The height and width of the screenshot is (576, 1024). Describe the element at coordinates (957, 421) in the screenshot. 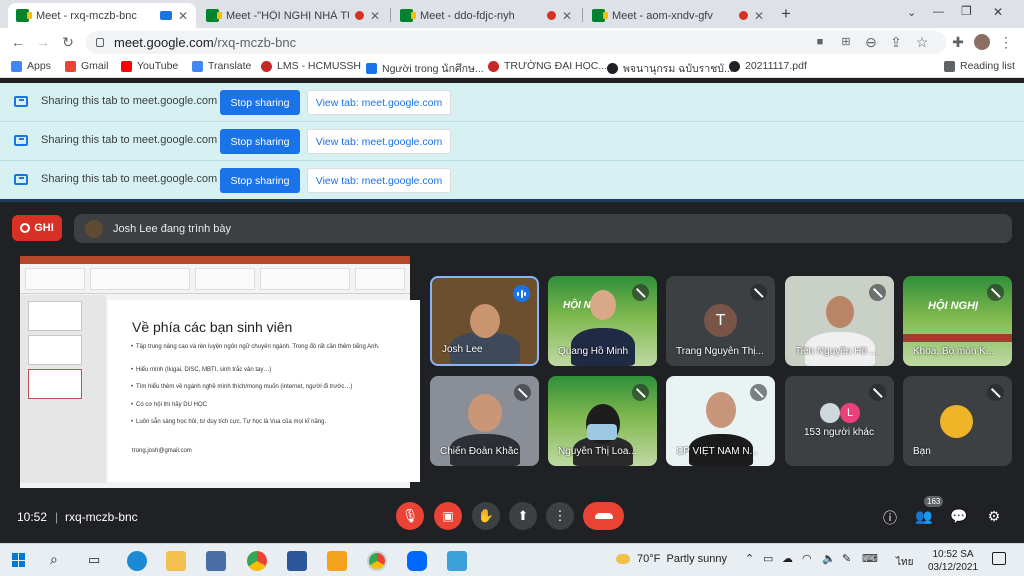

I see `participant-tile: Bạn` at that location.